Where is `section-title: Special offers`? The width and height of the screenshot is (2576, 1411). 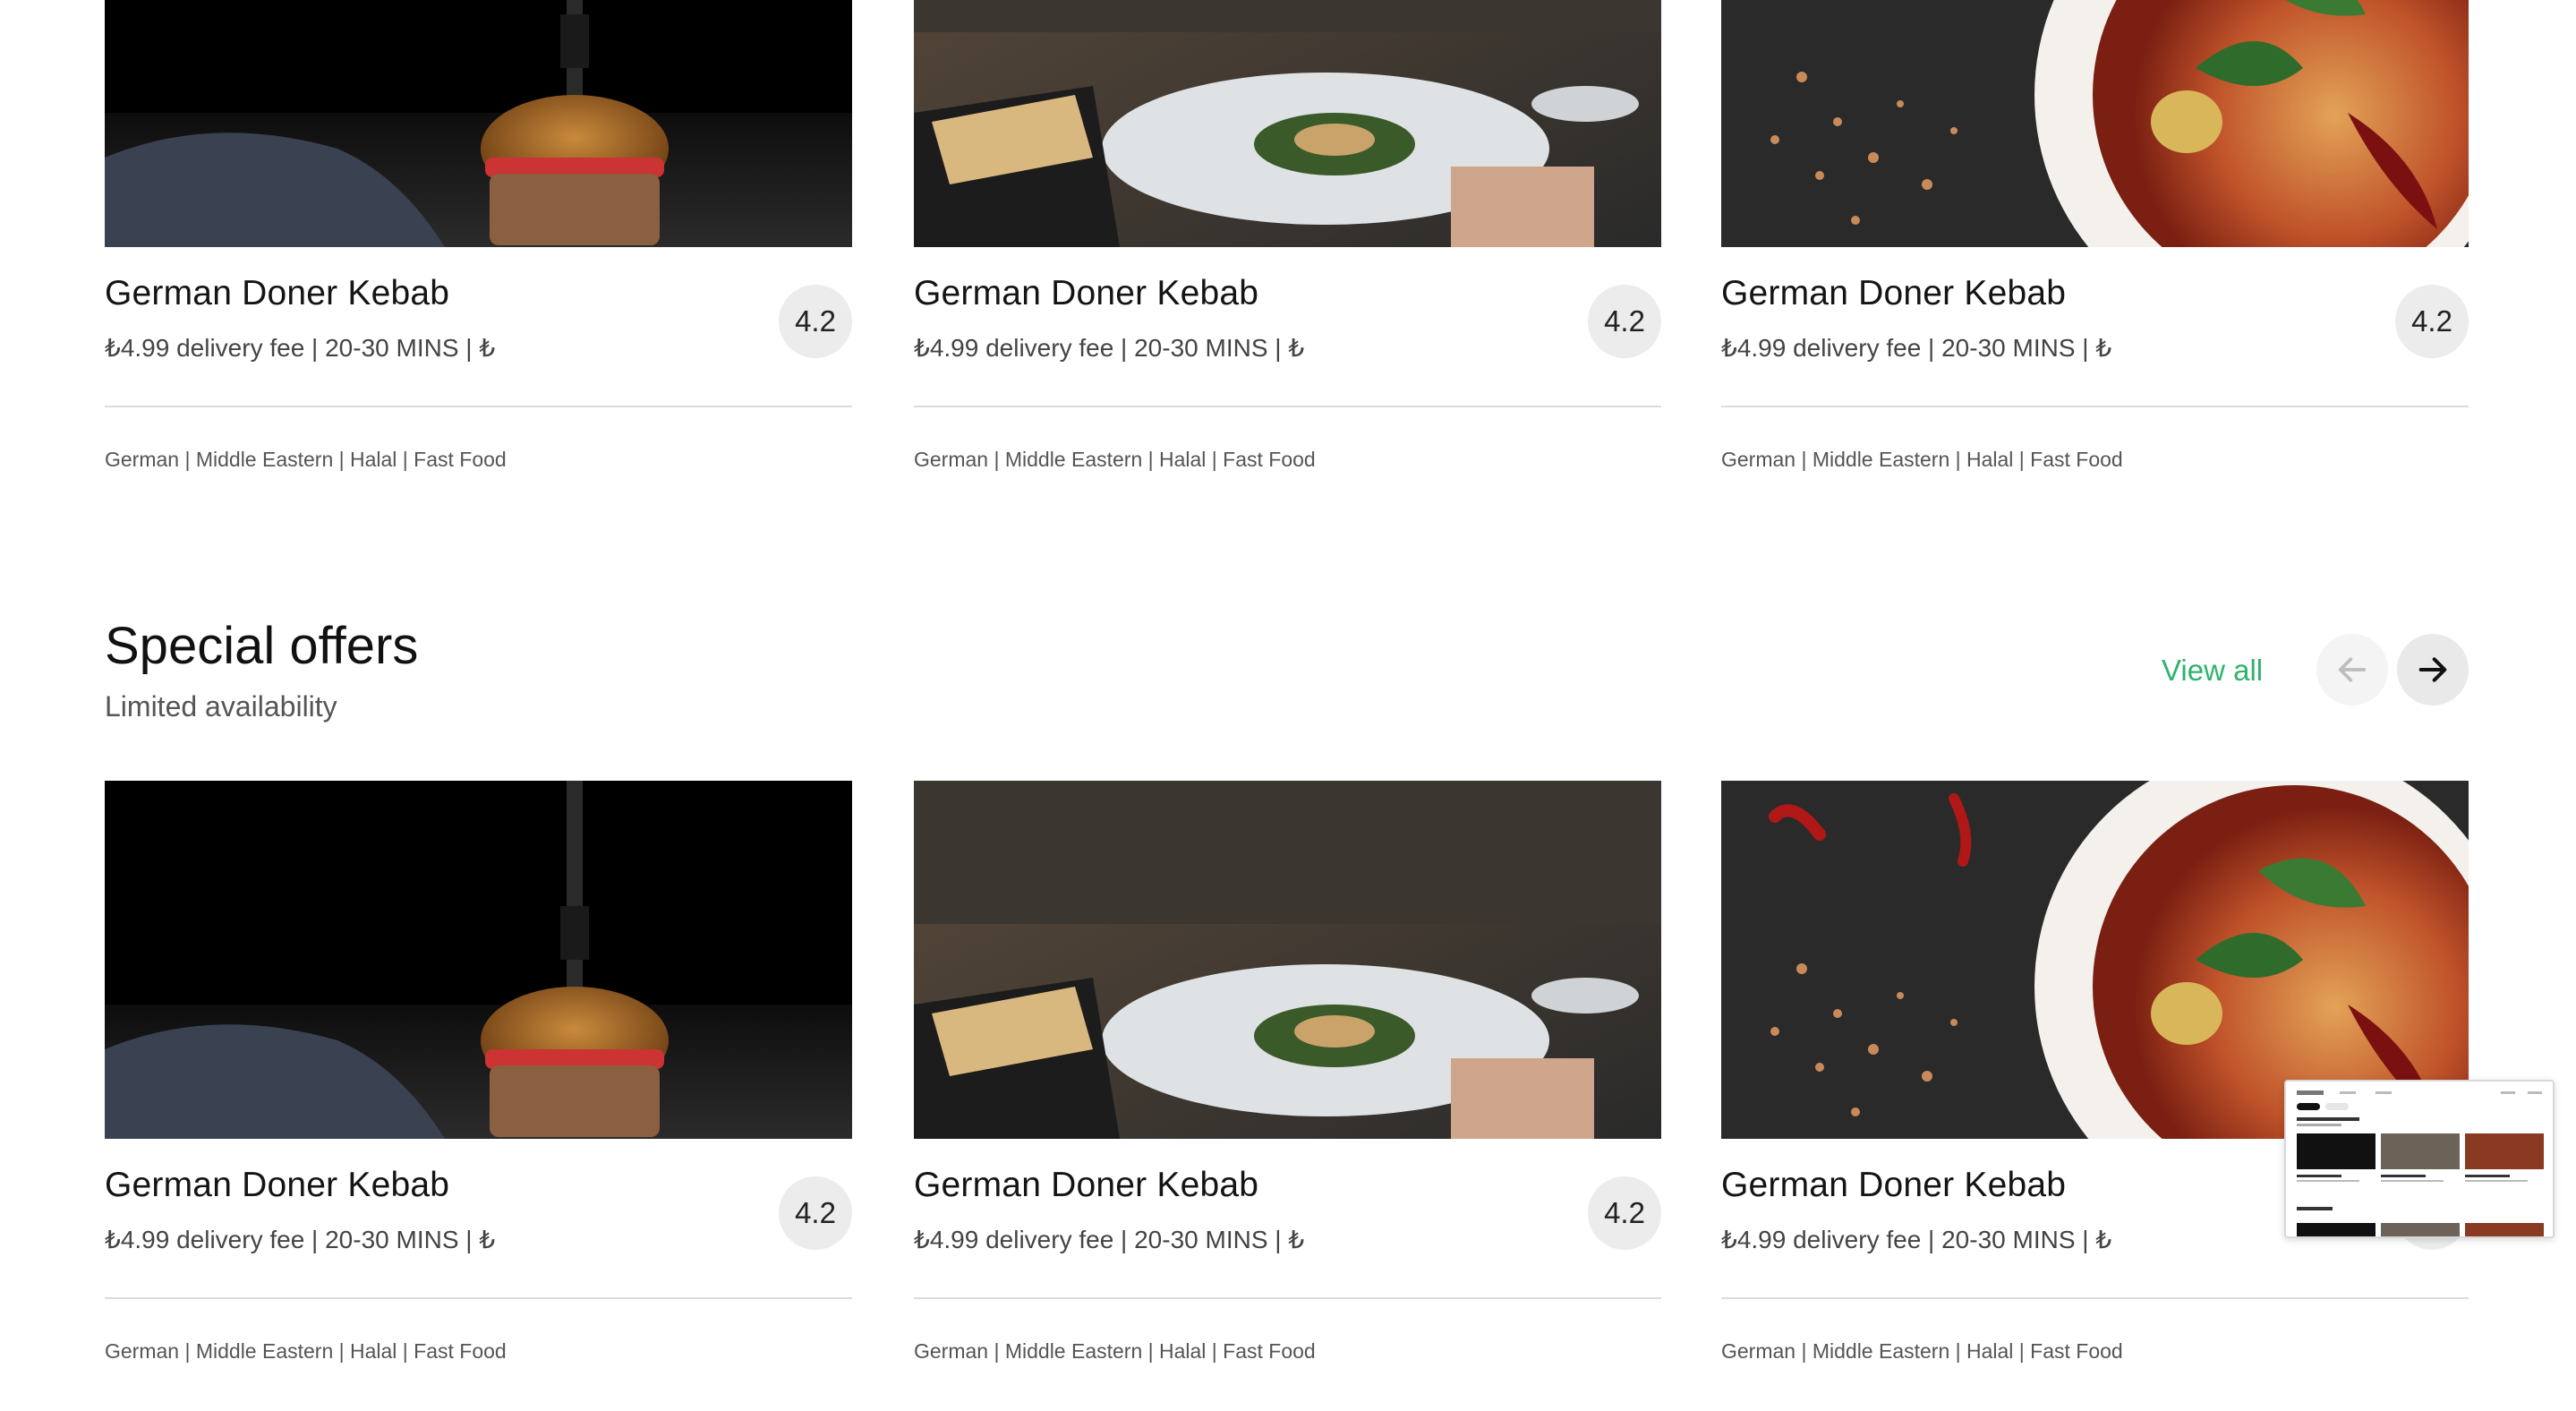
section-title: Special offers is located at coordinates (262, 646).